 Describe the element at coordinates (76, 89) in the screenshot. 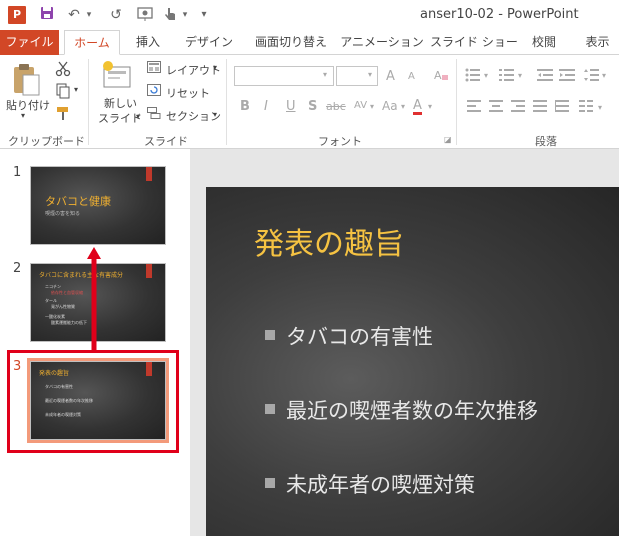

I see `copy-dropdown-icon: ▾` at that location.